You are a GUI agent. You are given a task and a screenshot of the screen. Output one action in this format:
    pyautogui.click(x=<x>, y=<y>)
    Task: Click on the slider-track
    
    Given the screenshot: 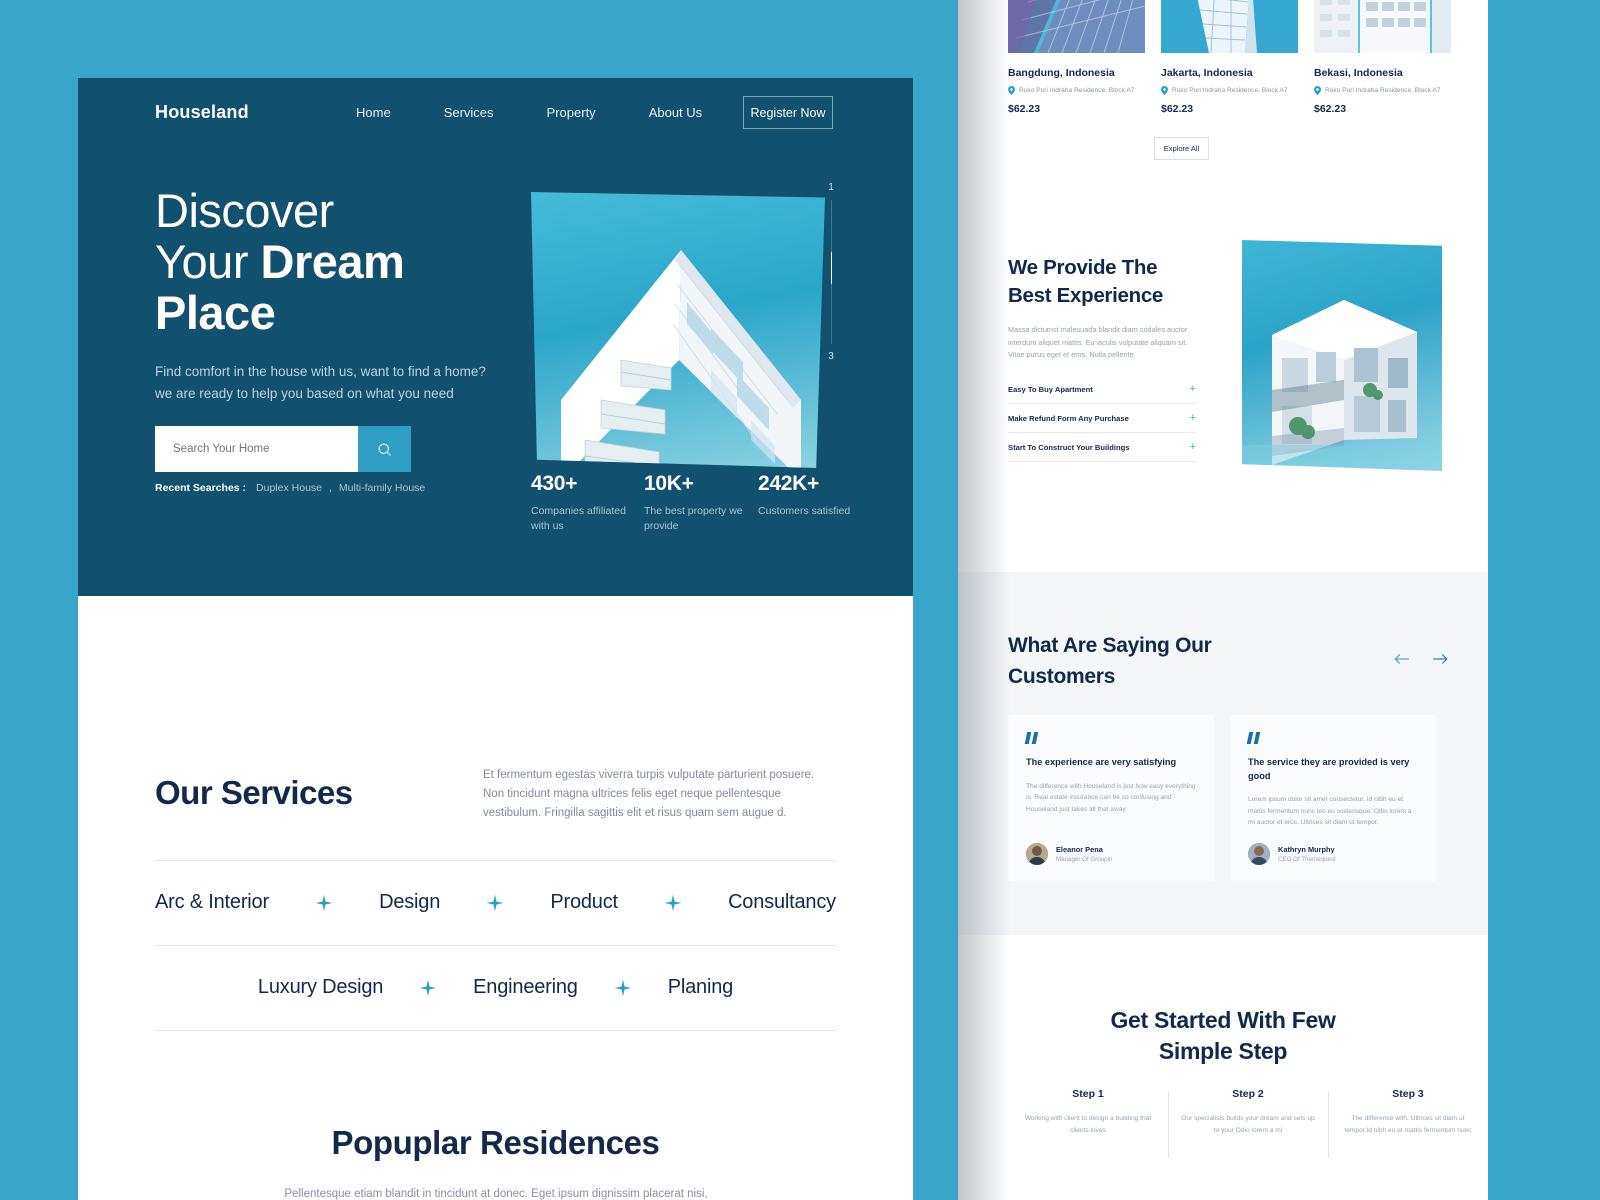 What is the action you would take?
    pyautogui.click(x=831, y=272)
    